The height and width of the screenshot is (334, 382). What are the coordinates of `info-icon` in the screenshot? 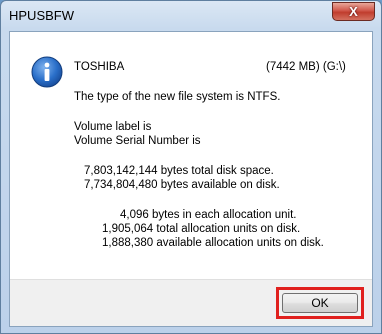 It's located at (47, 72).